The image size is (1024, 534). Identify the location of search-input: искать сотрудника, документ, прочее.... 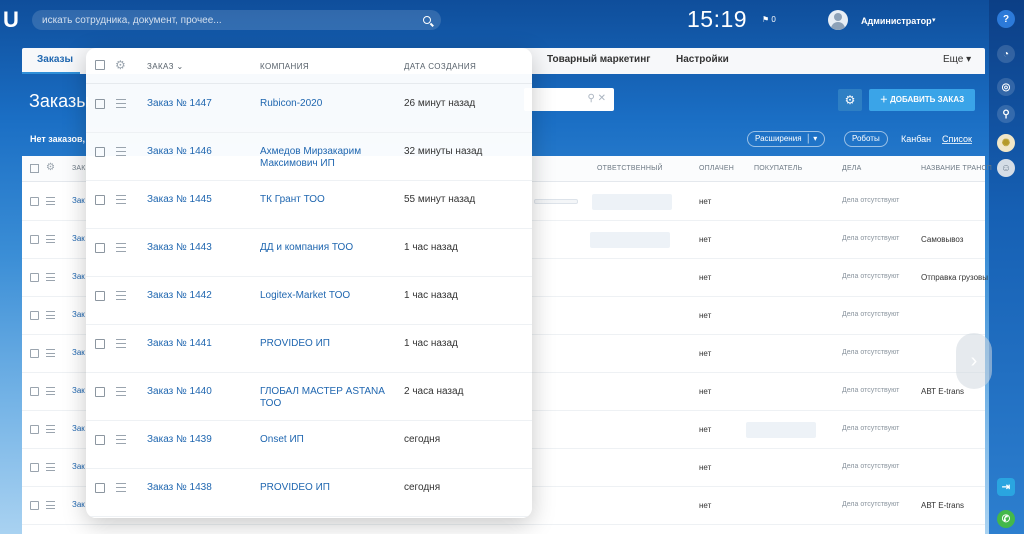
(232, 20).